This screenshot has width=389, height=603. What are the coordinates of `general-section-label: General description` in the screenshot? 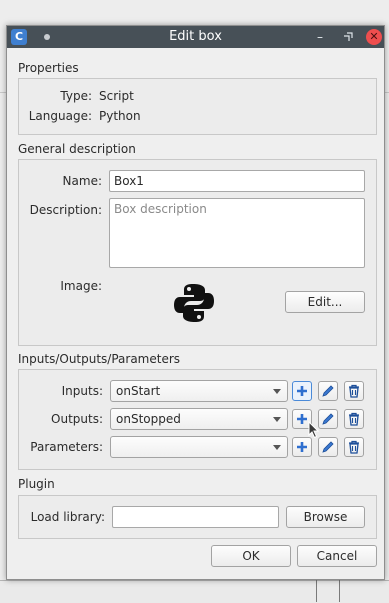 It's located at (77, 149).